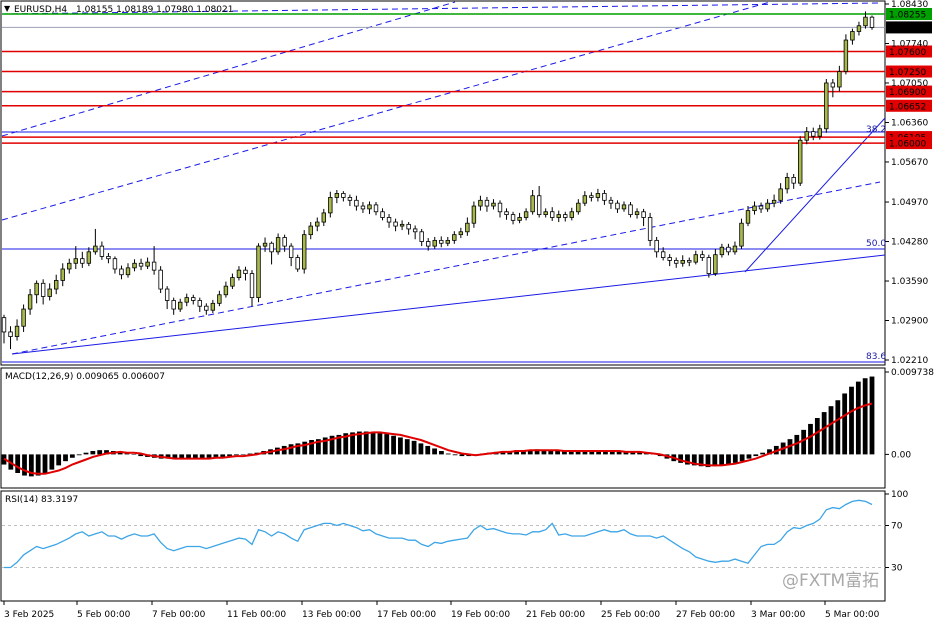 The width and height of the screenshot is (936, 624). I want to click on level-price-tag-text: 1.06900, so click(907, 93).